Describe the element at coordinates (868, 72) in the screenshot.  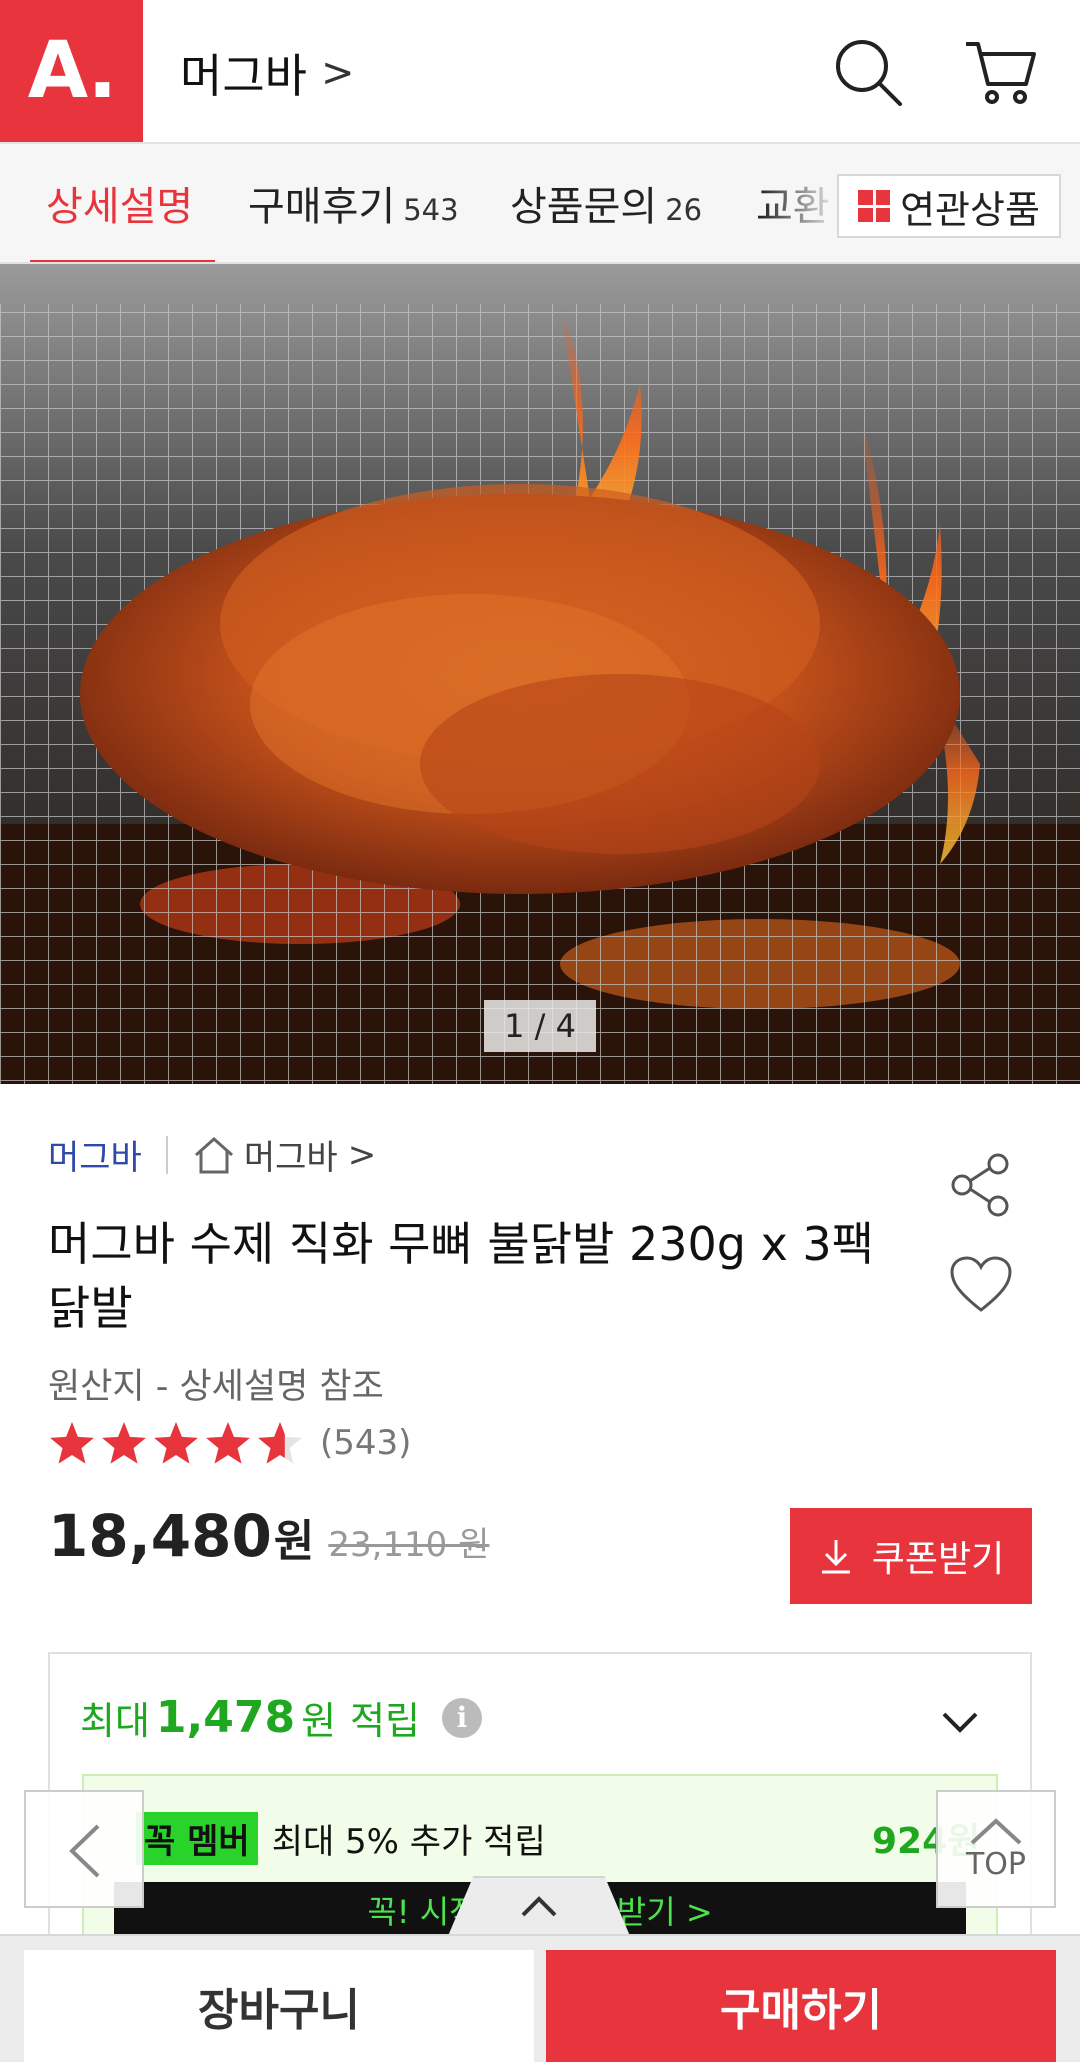
I see `search-icon` at that location.